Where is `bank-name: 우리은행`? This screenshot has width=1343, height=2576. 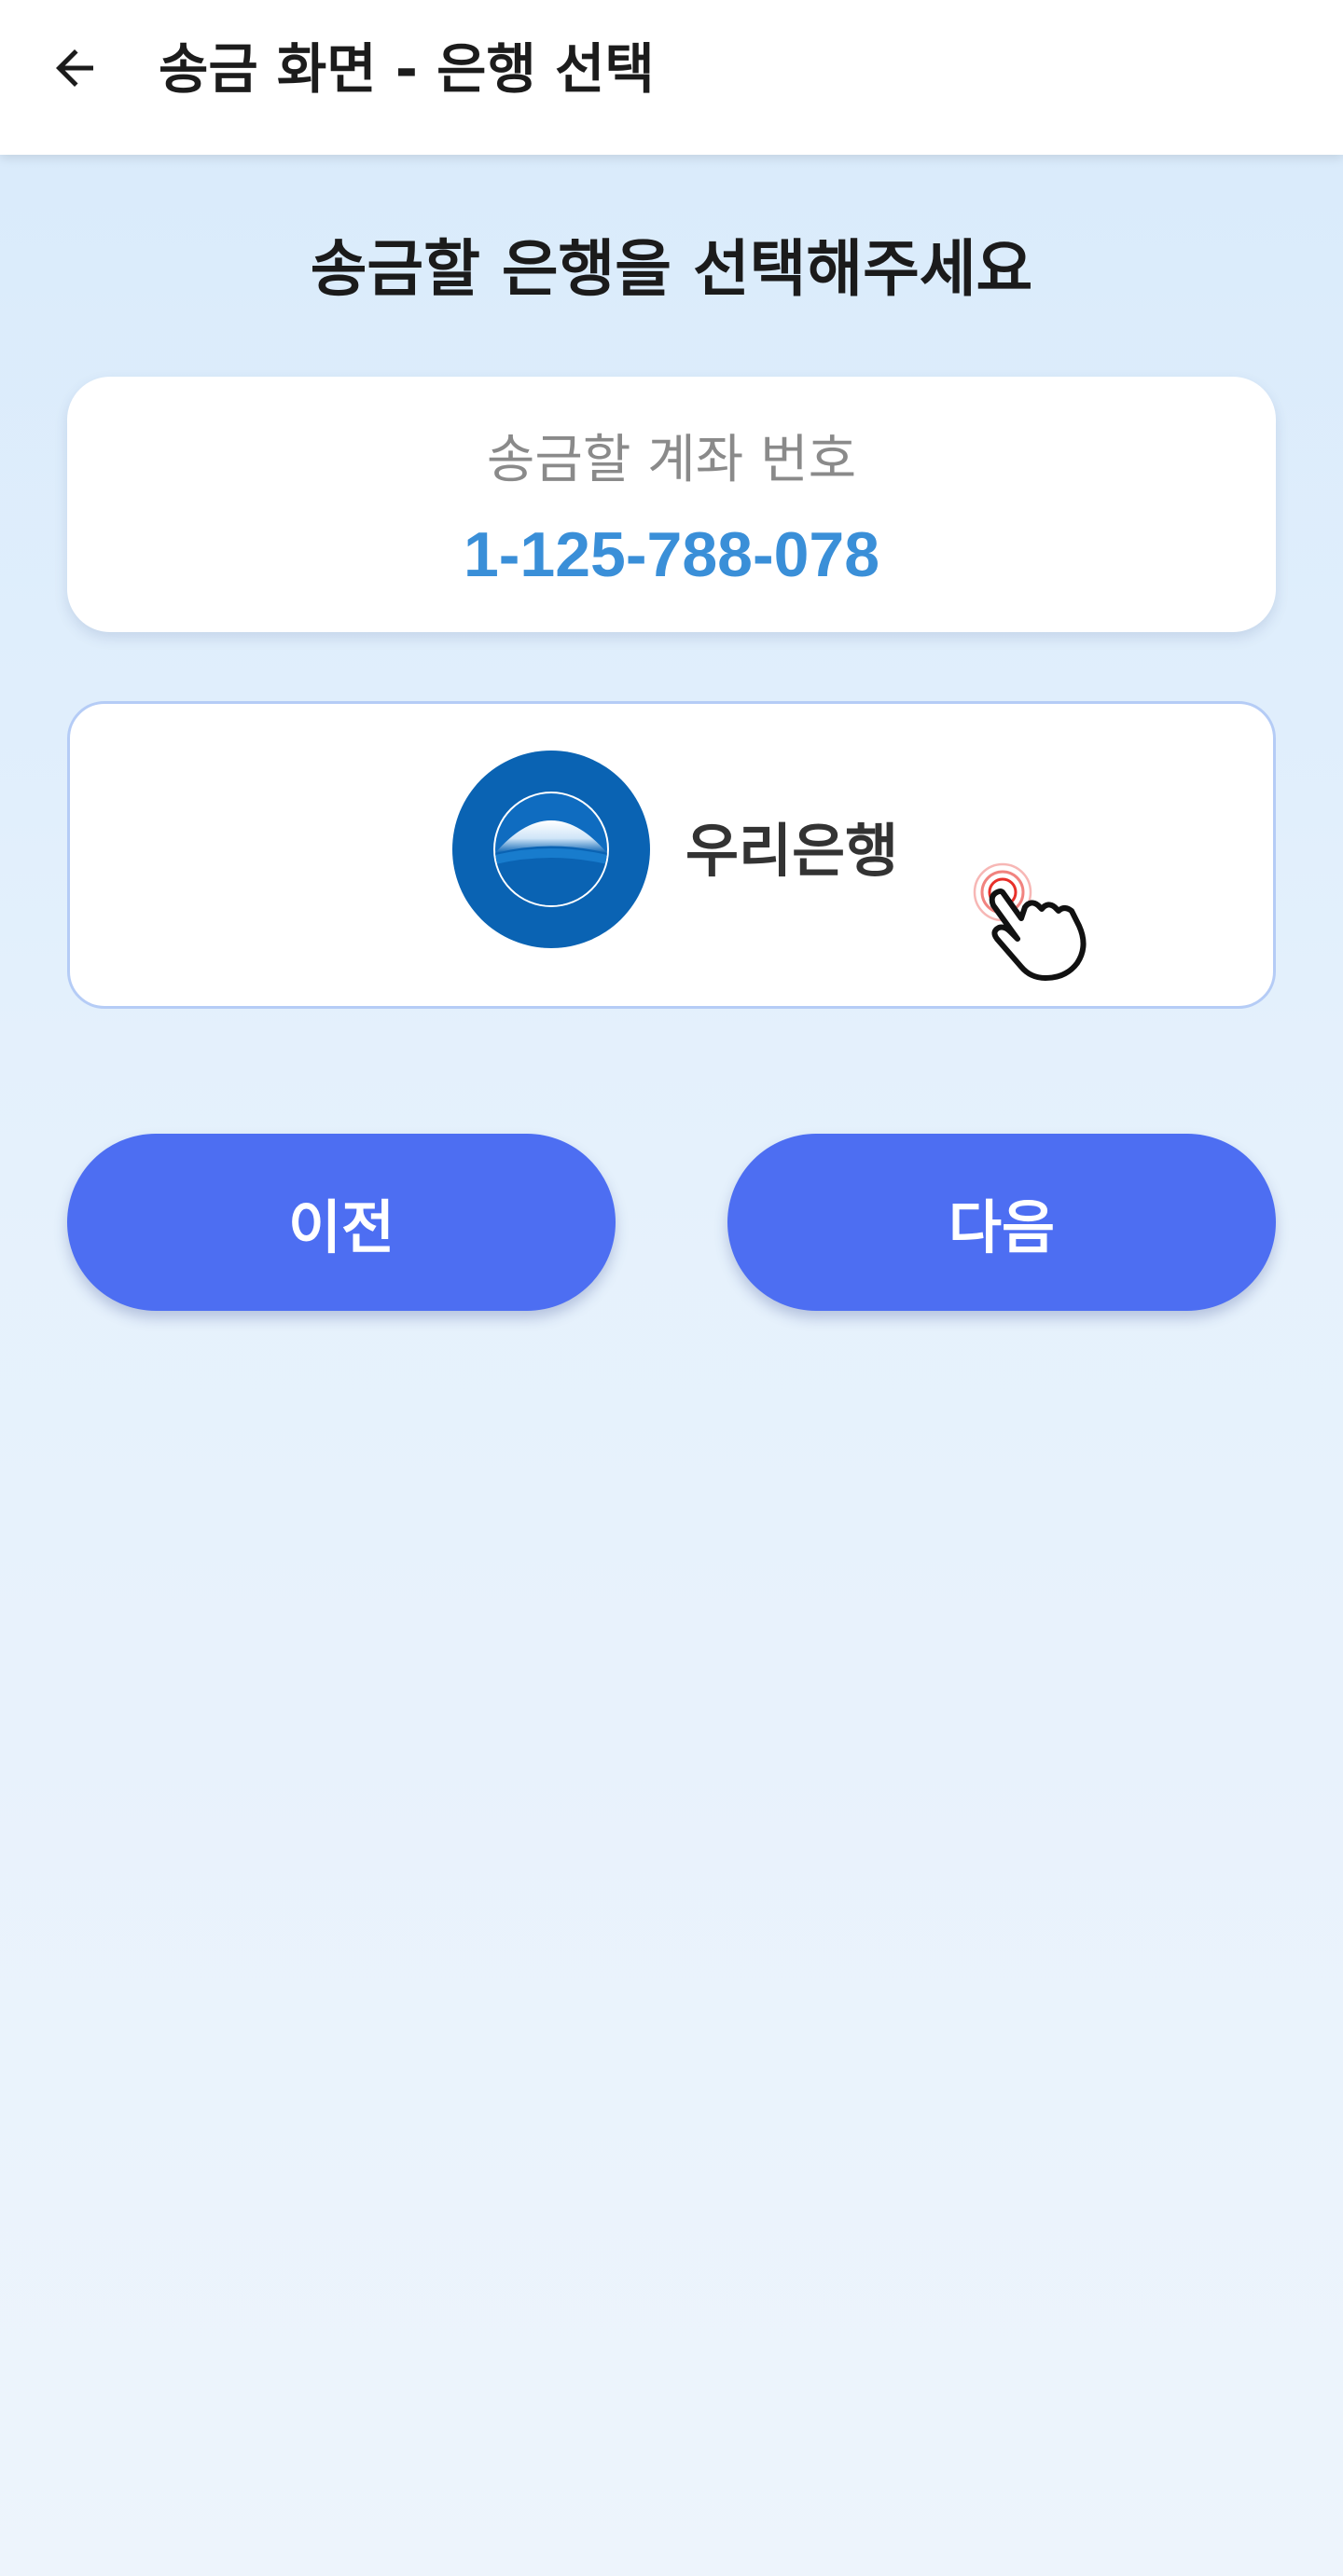 bank-name: 우리은행 is located at coordinates (792, 851).